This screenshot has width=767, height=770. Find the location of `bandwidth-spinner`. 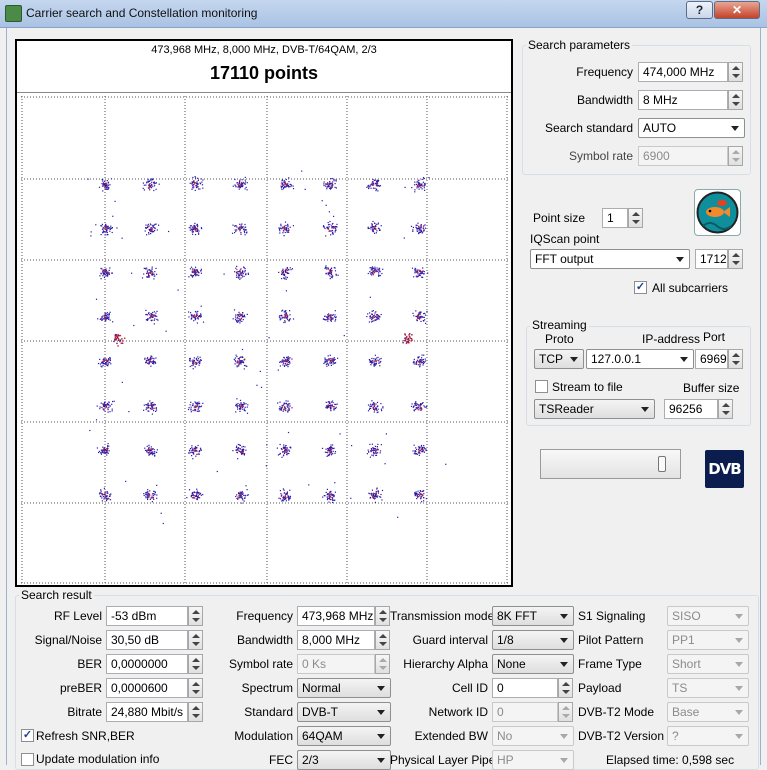

bandwidth-spinner is located at coordinates (735, 100).